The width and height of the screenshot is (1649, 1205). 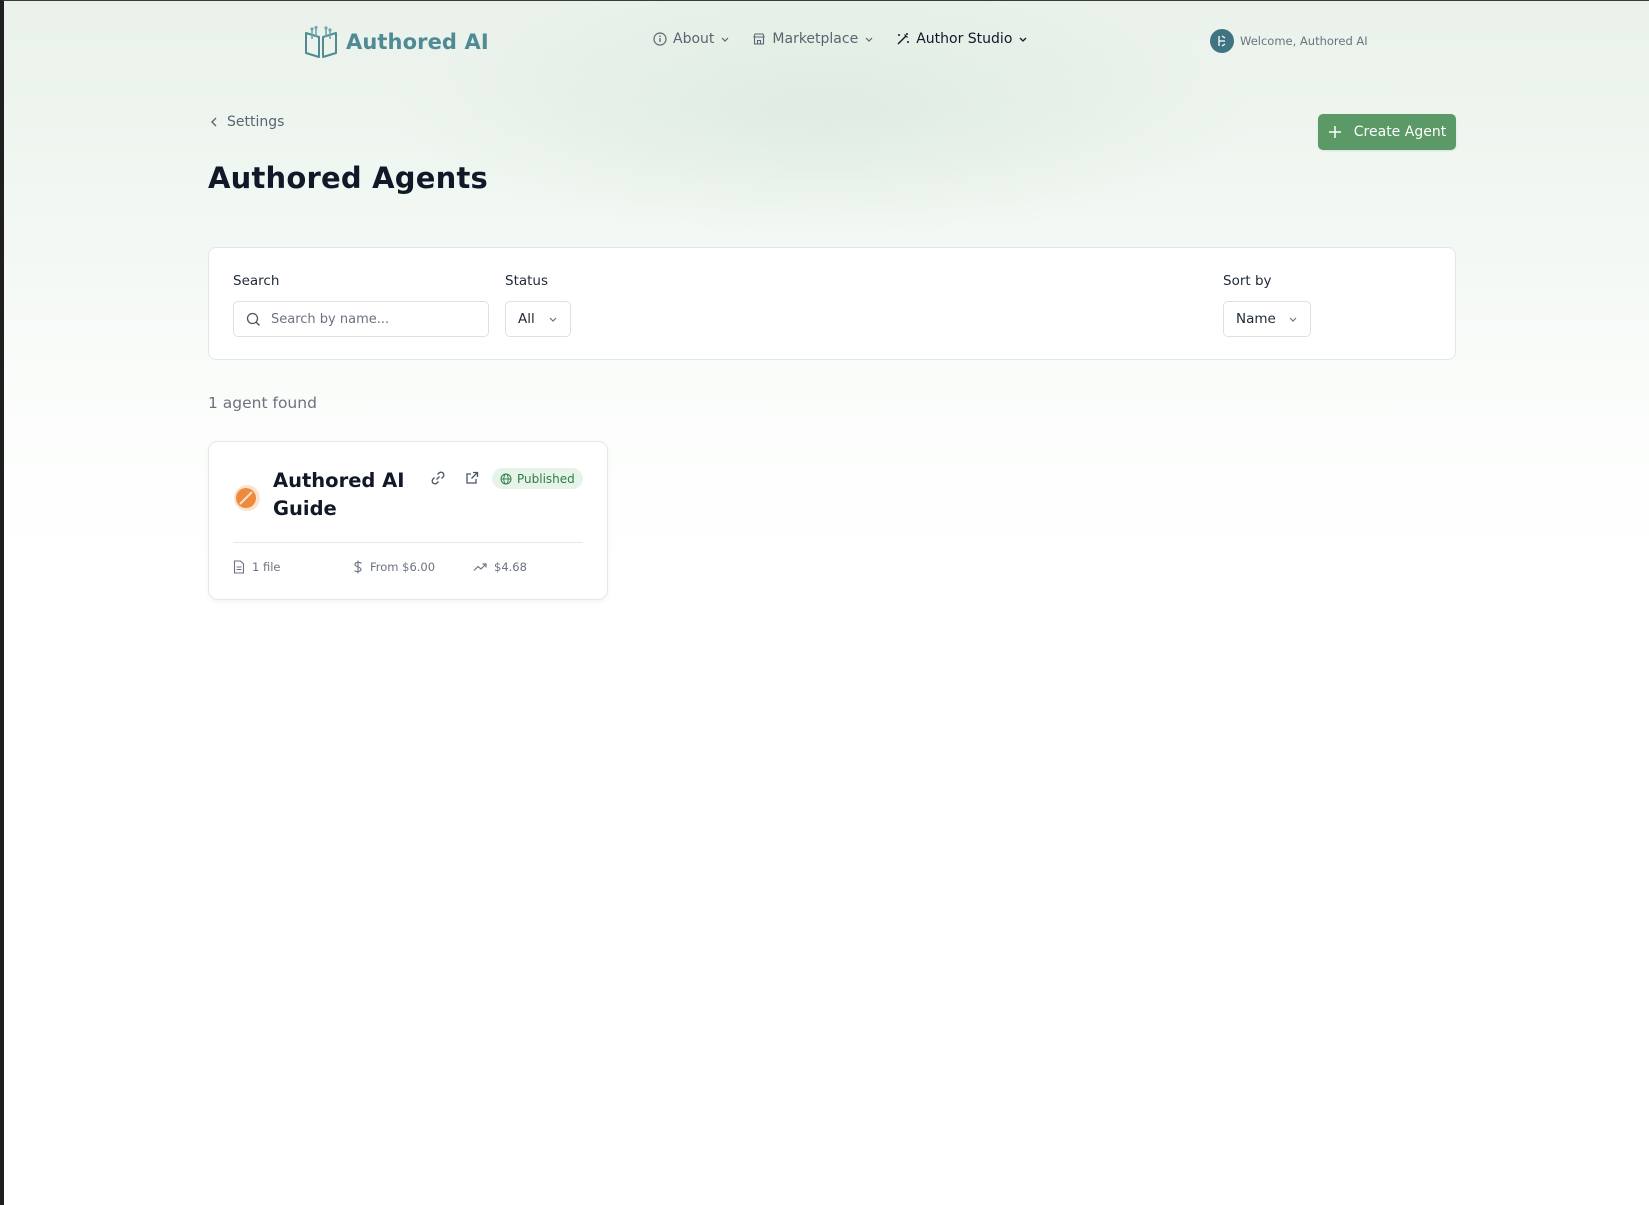 I want to click on globe-icon, so click(x=506, y=478).